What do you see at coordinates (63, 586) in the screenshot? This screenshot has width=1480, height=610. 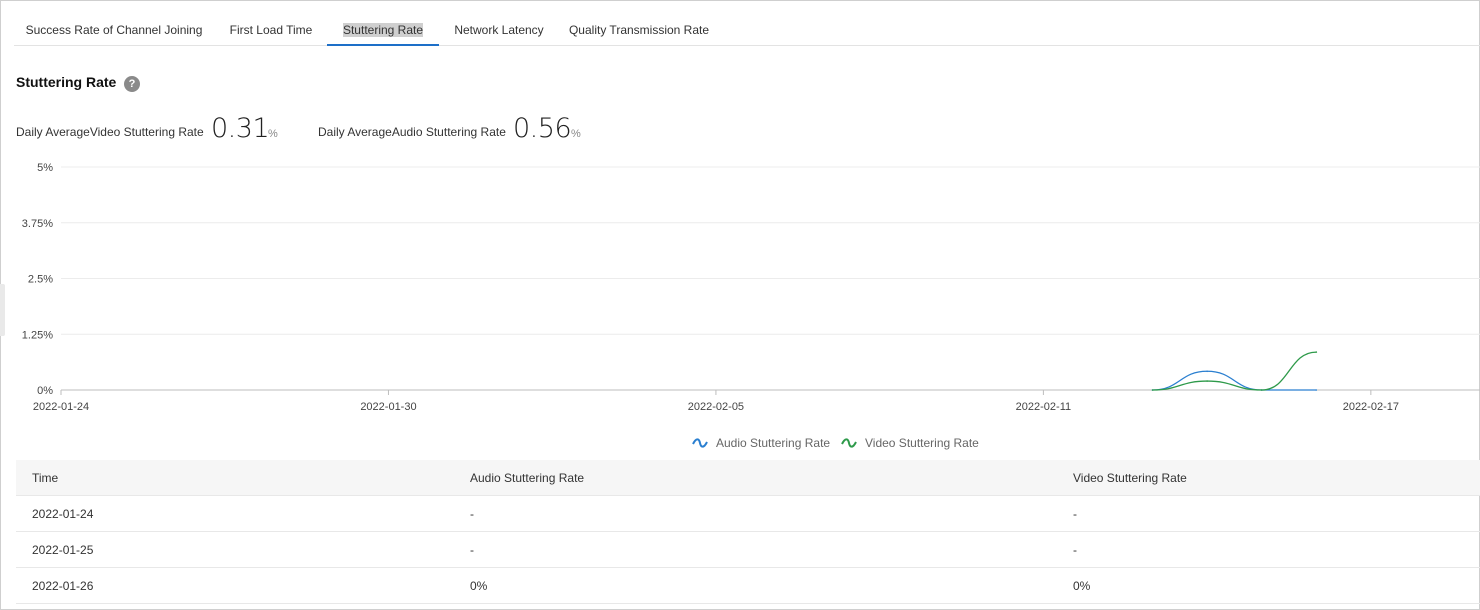 I see `table-cell-time: 2022-01-26` at bounding box center [63, 586].